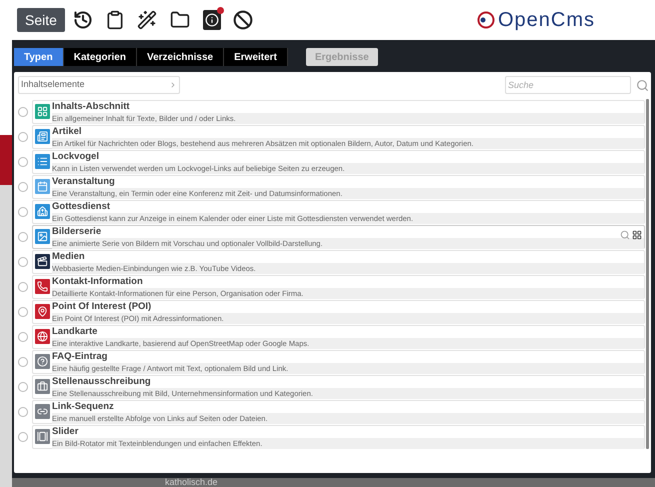 The image size is (655, 487). What do you see at coordinates (486, 20) in the screenshot?
I see `logo-icon` at bounding box center [486, 20].